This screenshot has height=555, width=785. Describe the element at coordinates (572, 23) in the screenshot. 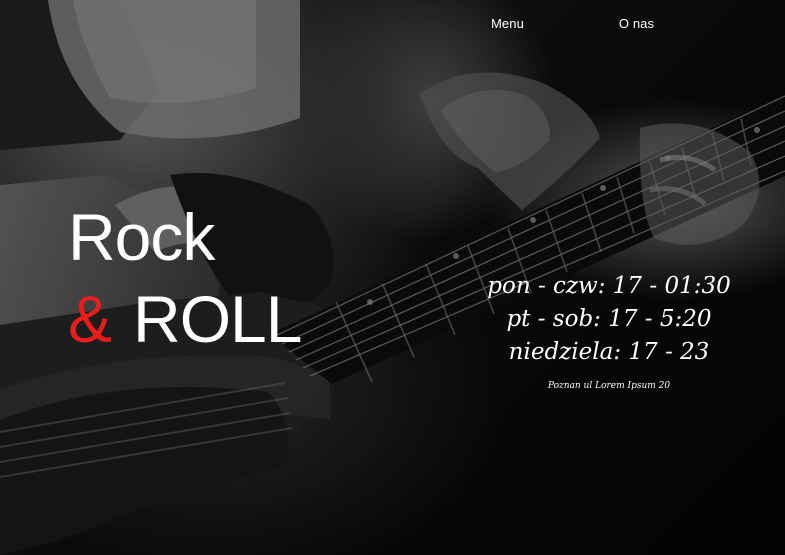

I see `main-navigation: Menu O nas` at that location.